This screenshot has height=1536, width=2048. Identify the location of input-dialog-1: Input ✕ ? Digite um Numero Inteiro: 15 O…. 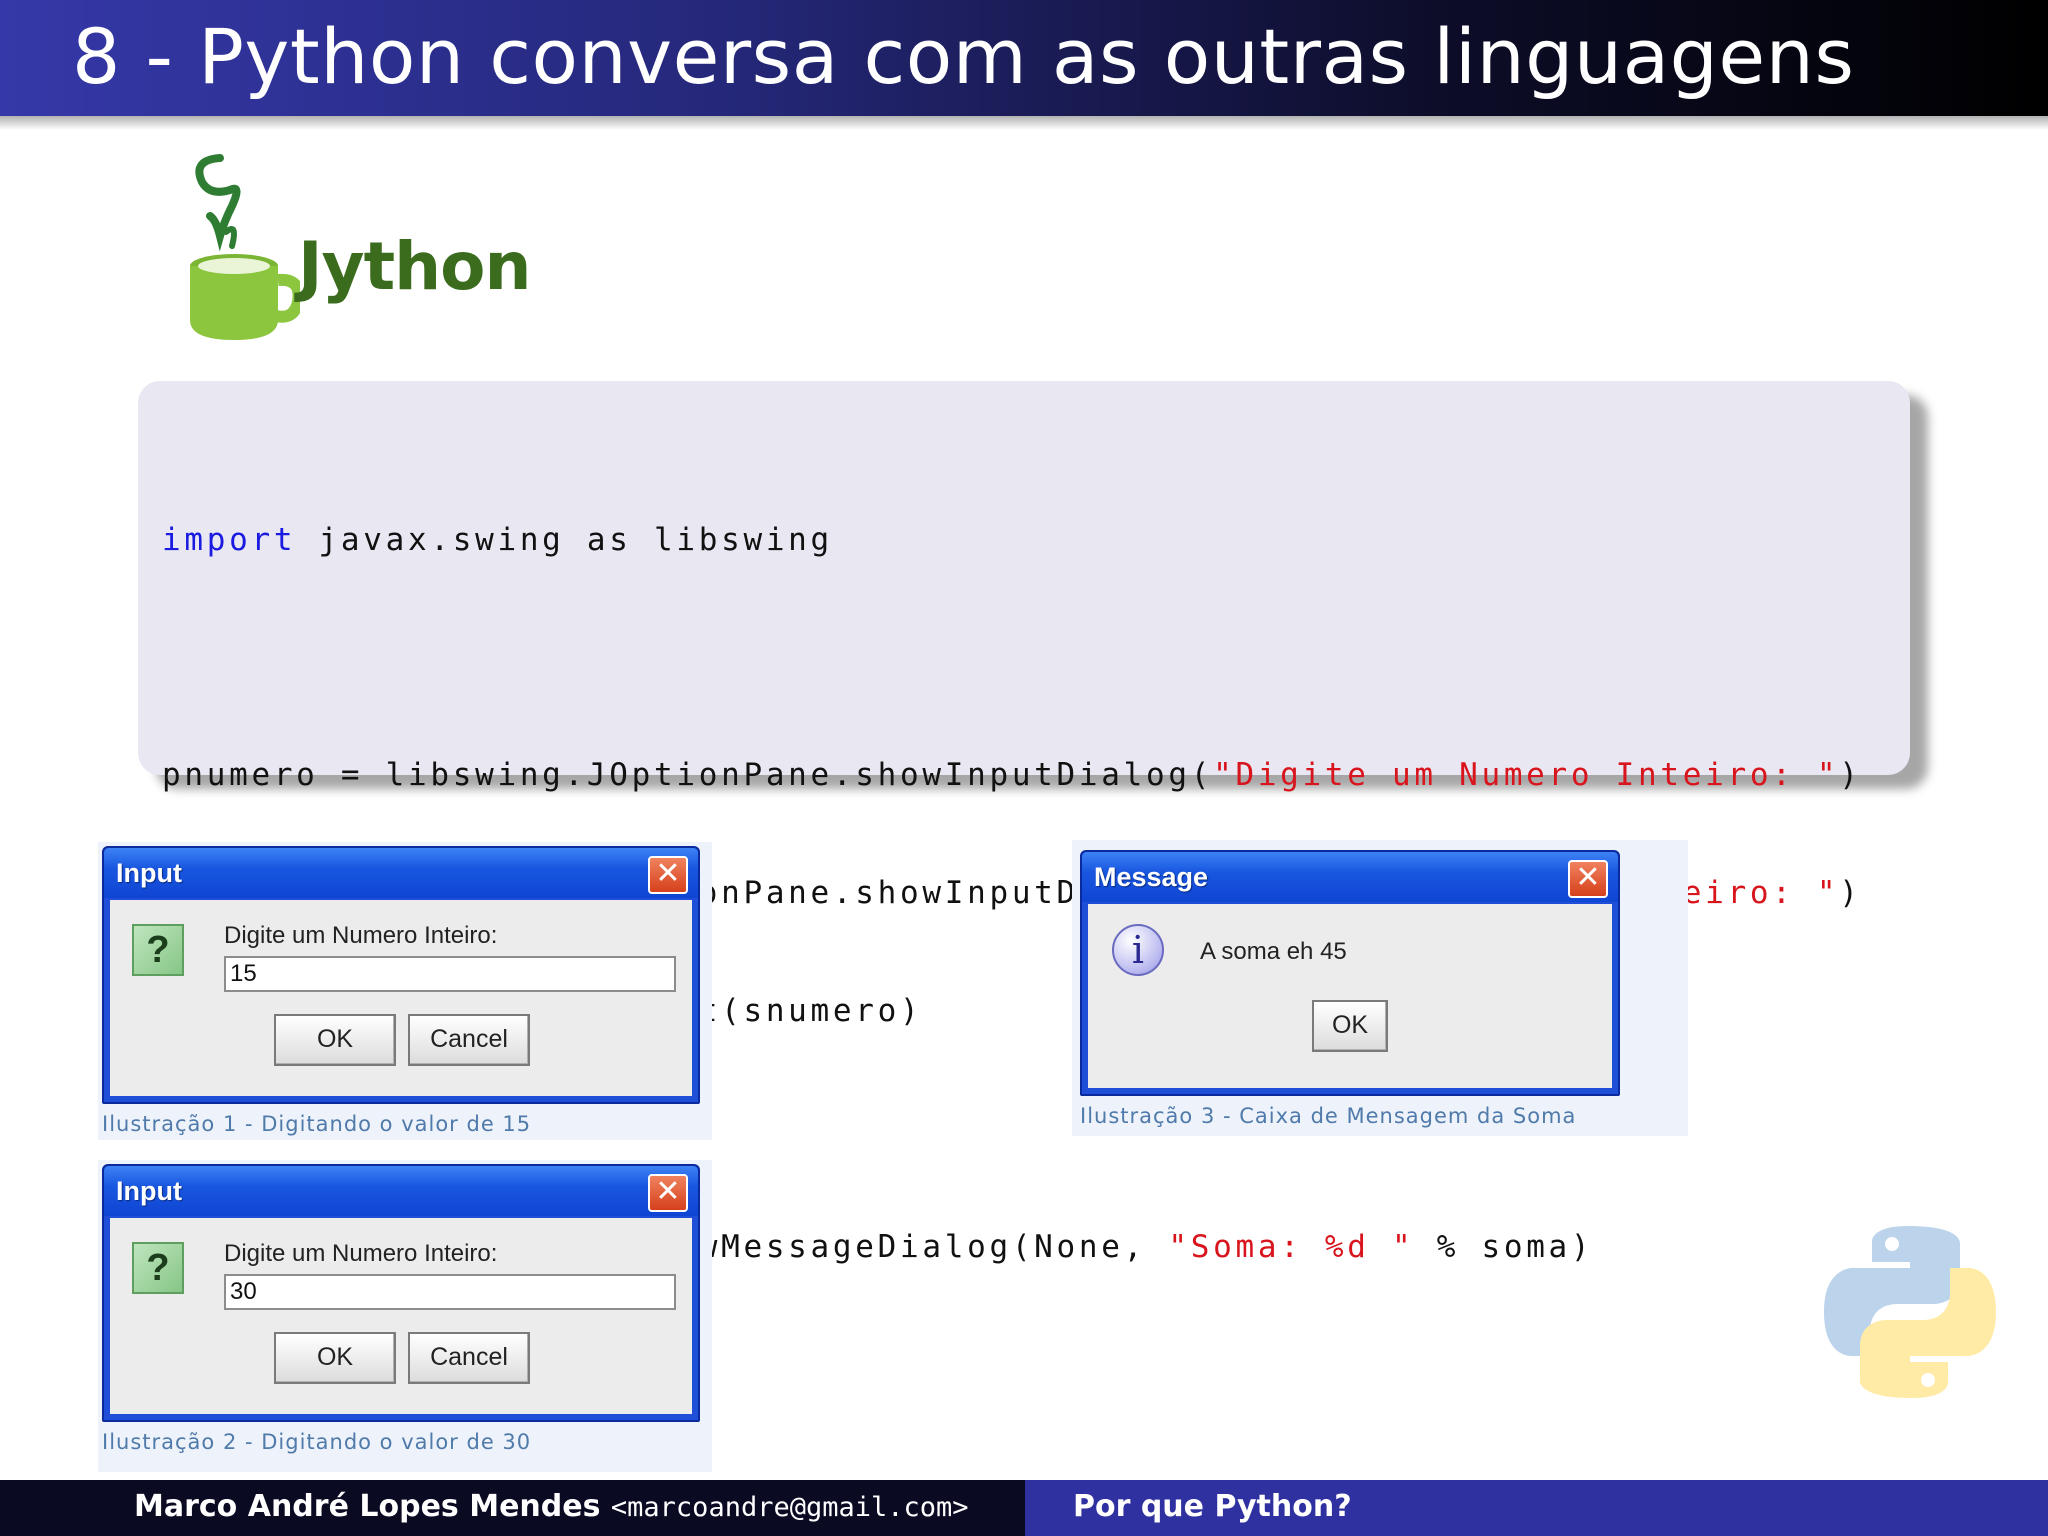
(401, 975).